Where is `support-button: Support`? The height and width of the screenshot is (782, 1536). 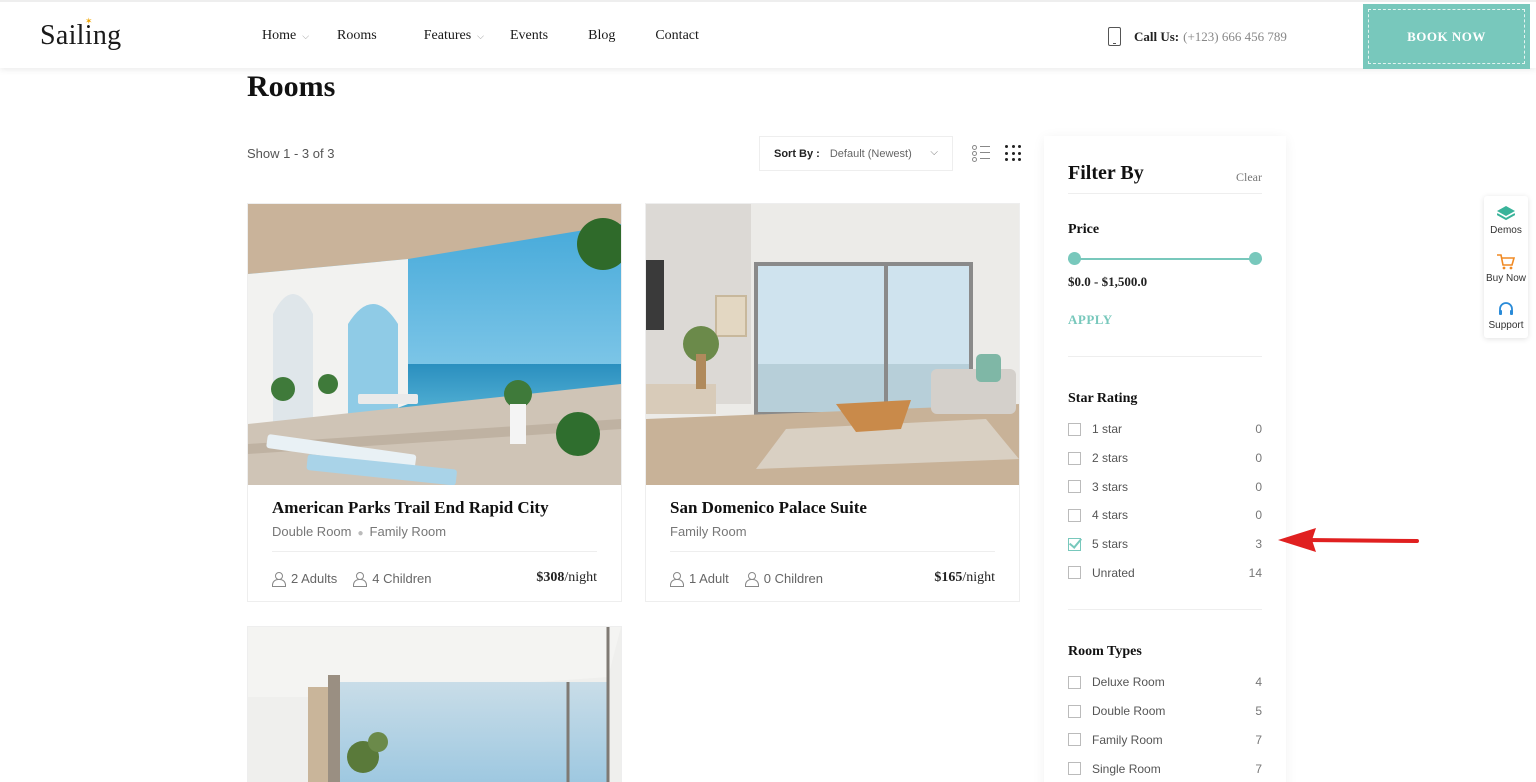 support-button: Support is located at coordinates (1506, 315).